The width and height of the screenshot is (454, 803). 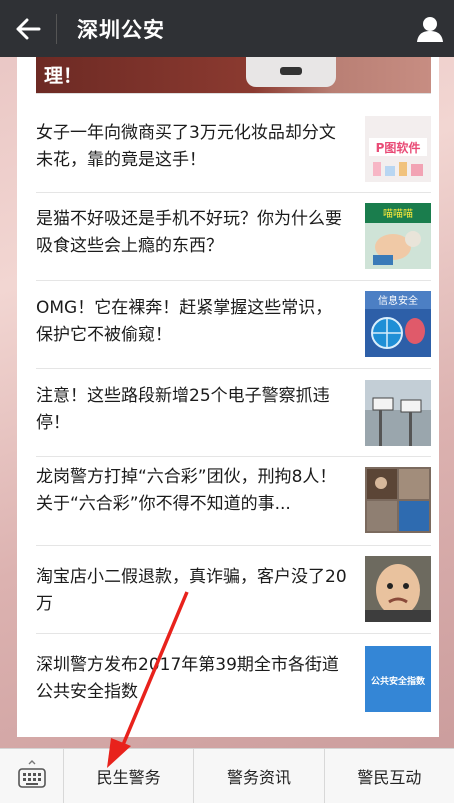 I want to click on svg-text: 信息安全, so click(x=398, y=300).